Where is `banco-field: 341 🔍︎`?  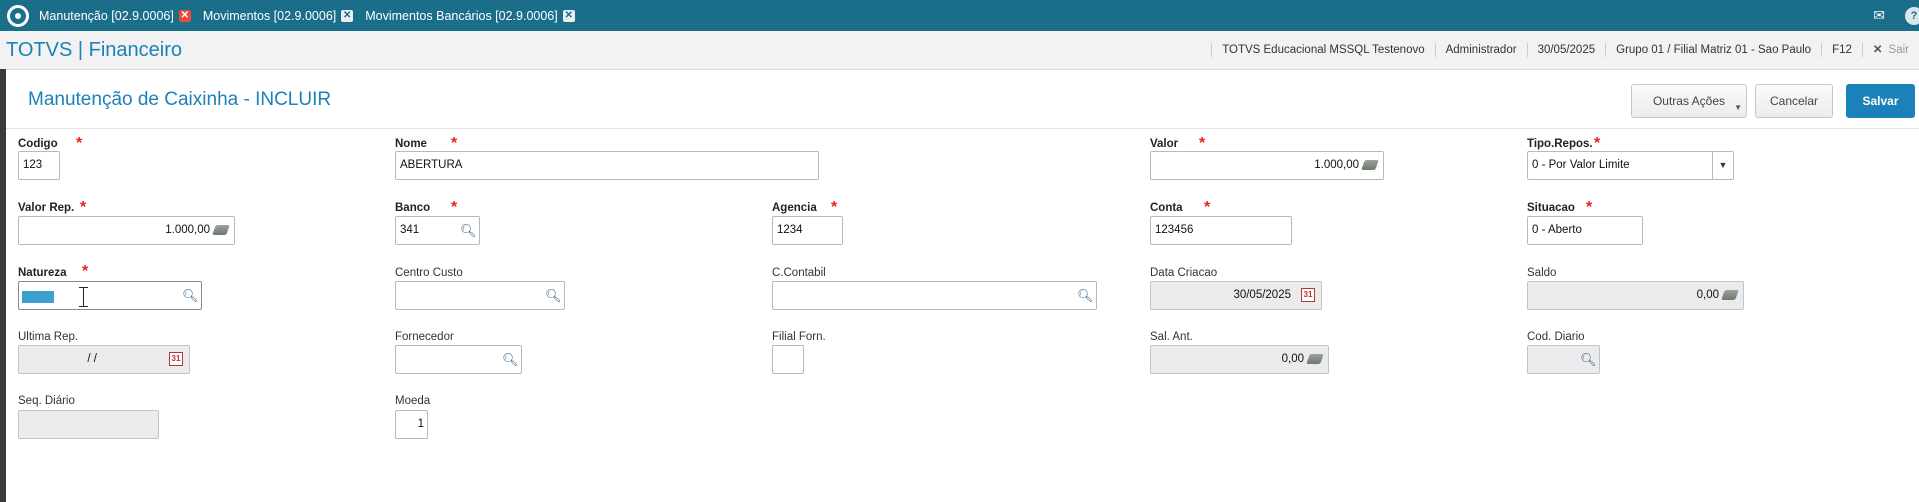
banco-field: 341 🔍︎ is located at coordinates (437, 230).